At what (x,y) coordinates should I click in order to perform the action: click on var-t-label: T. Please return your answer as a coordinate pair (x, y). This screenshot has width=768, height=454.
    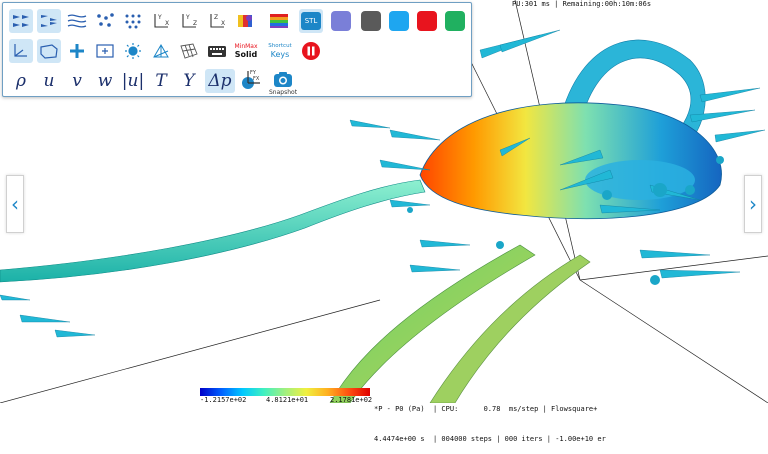
    Looking at the image, I should click on (161, 81).